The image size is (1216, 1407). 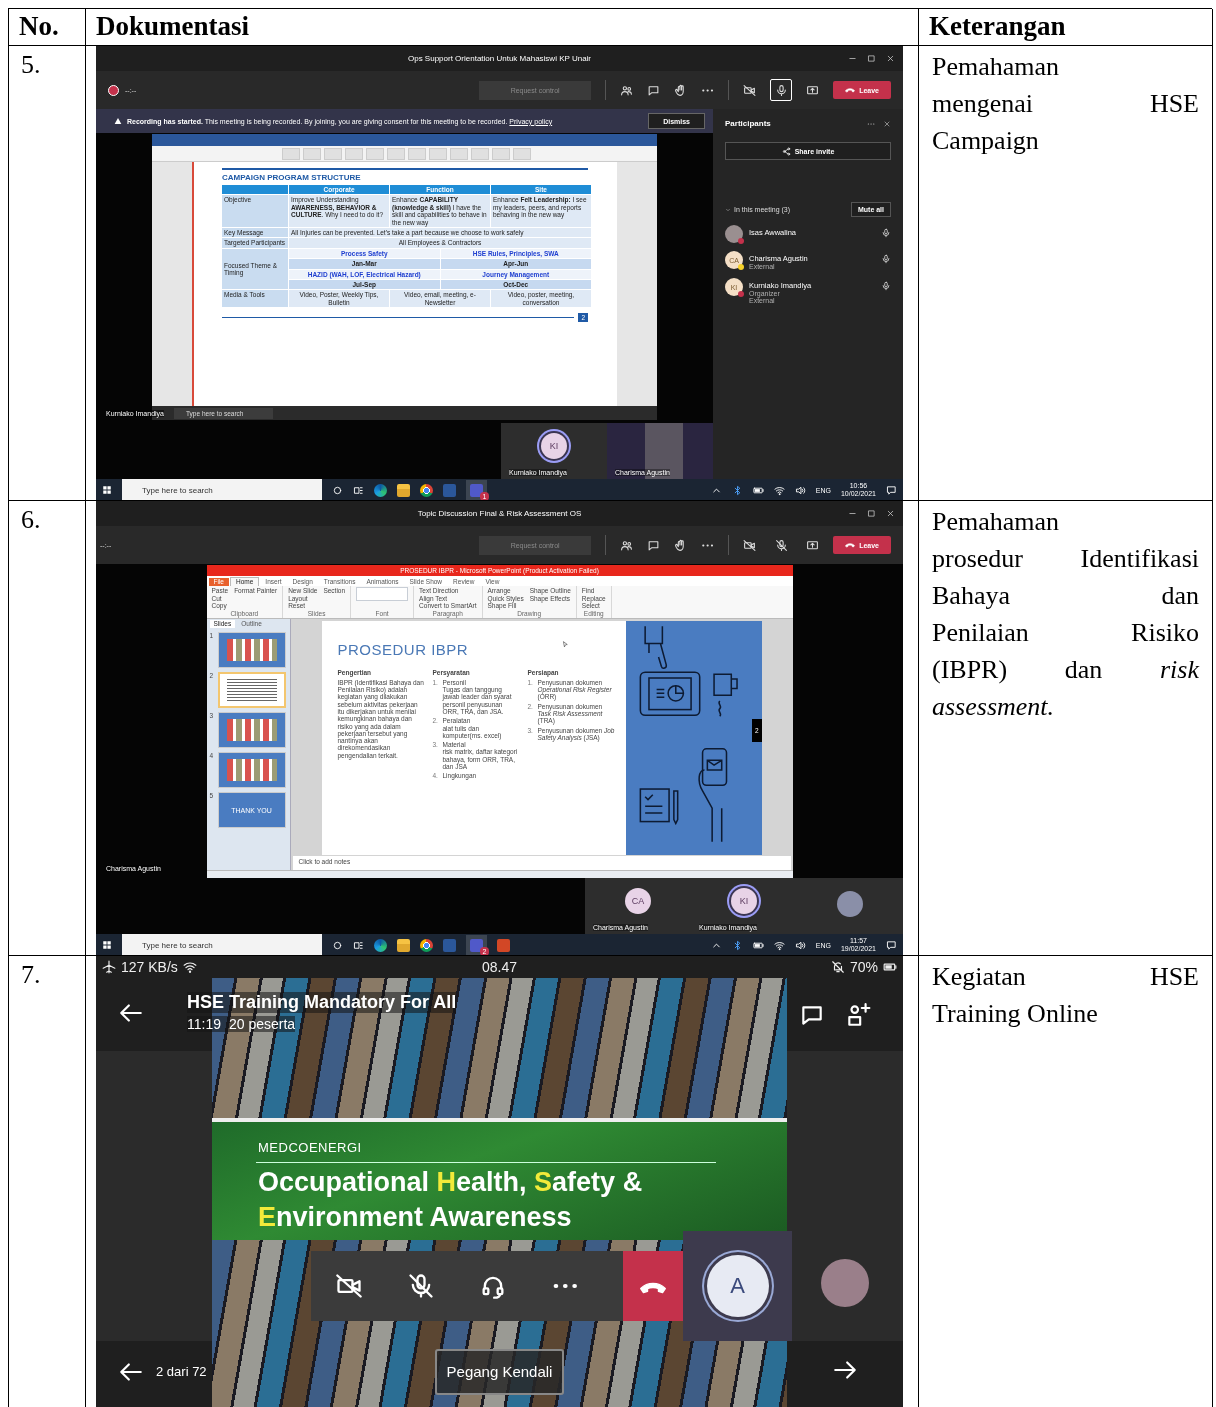 What do you see at coordinates (255, 190) in the screenshot?
I see `table-cell` at bounding box center [255, 190].